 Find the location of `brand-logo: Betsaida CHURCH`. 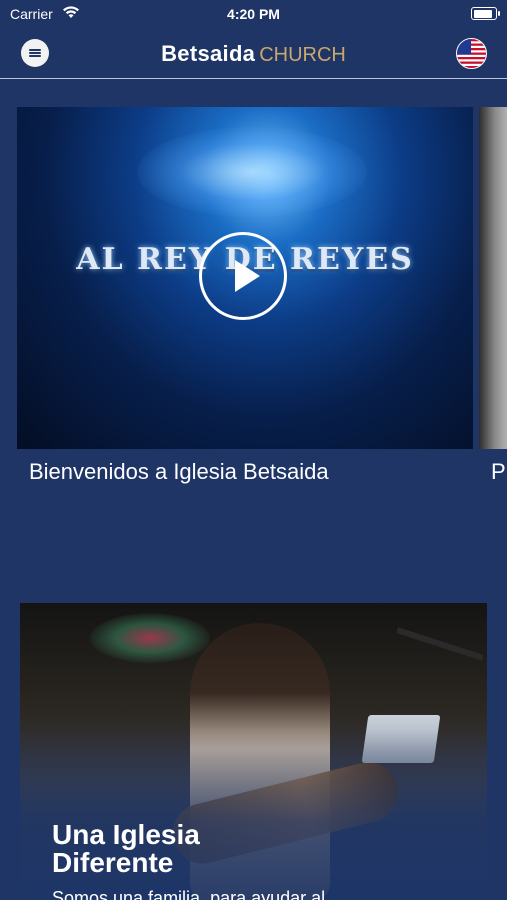

brand-logo: Betsaida CHURCH is located at coordinates (253, 54).